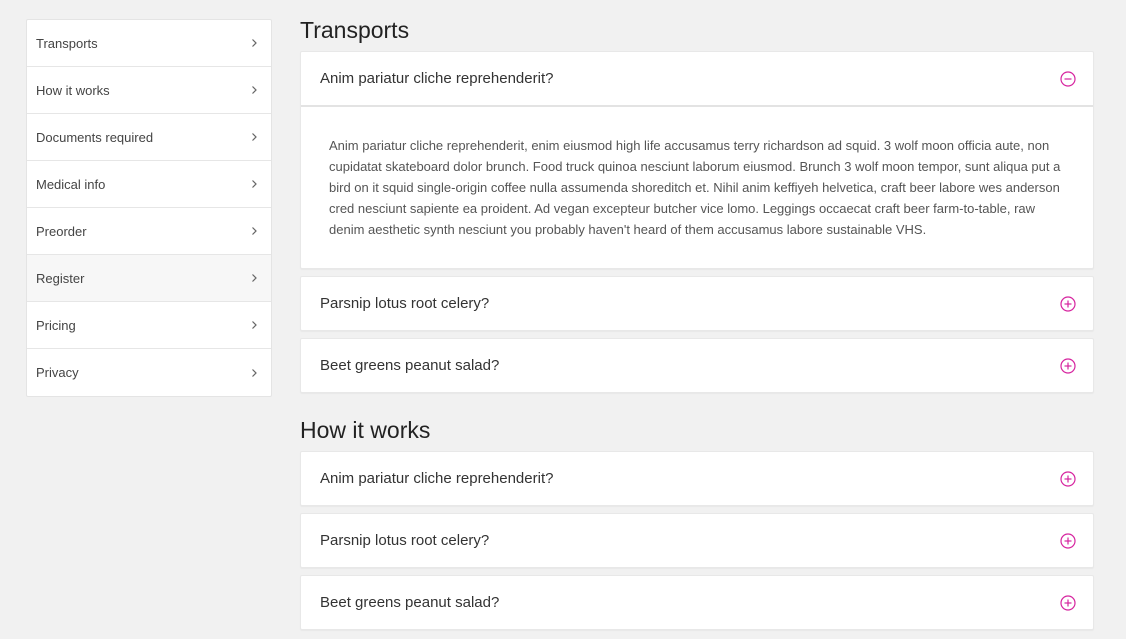 This screenshot has width=1126, height=639. I want to click on section-title: How it works, so click(365, 430).